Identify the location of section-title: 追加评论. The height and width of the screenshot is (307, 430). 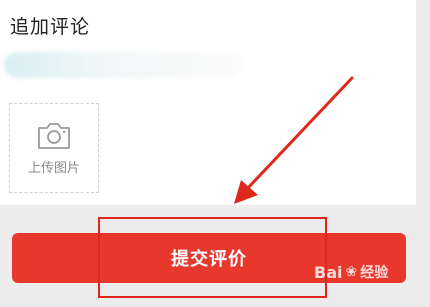
(50, 27).